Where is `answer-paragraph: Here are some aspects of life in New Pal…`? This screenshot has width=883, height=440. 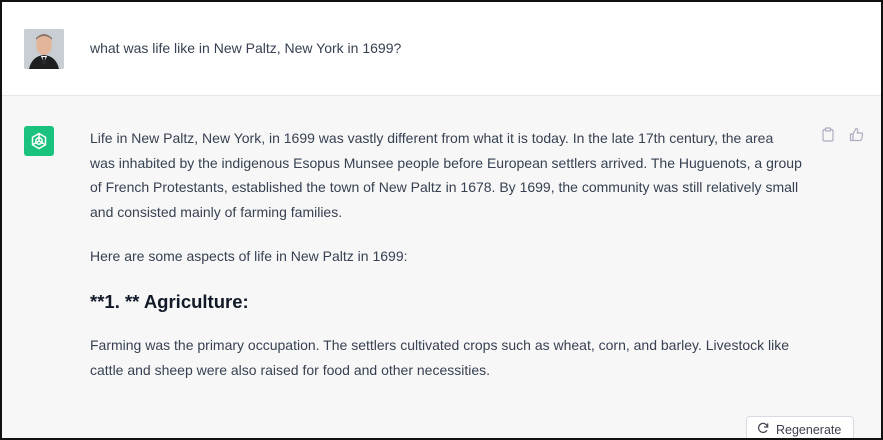 answer-paragraph: Here are some aspects of life in New Pal… is located at coordinates (249, 256).